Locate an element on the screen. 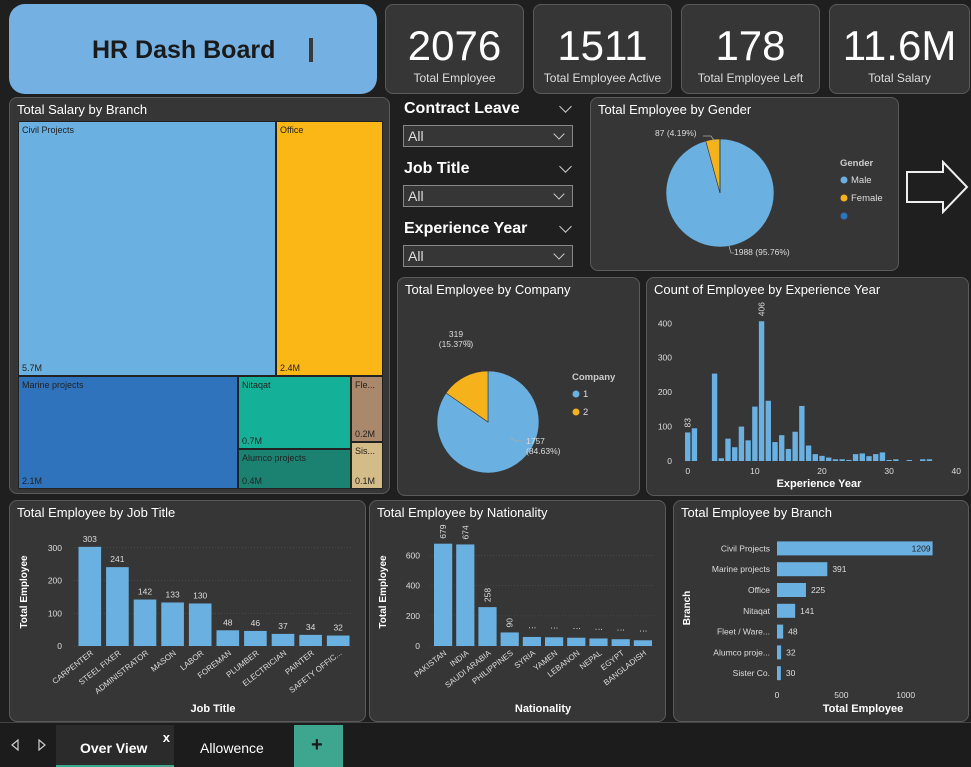 Image resolution: width=971 pixels, height=767 pixels. data-label: 46 is located at coordinates (256, 623).